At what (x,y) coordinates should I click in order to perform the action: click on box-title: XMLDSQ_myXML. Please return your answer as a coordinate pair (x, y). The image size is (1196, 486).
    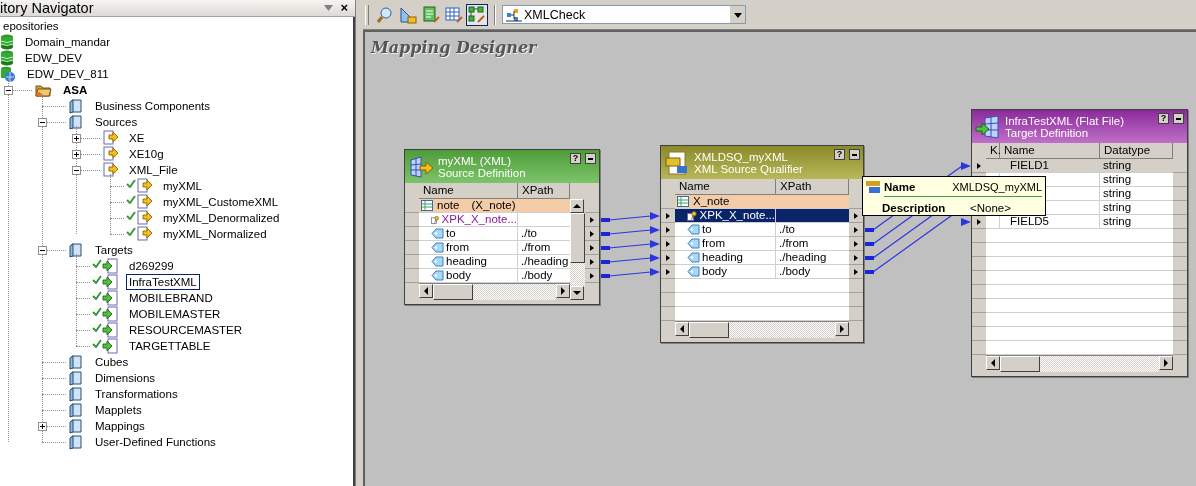
    Looking at the image, I should click on (741, 156).